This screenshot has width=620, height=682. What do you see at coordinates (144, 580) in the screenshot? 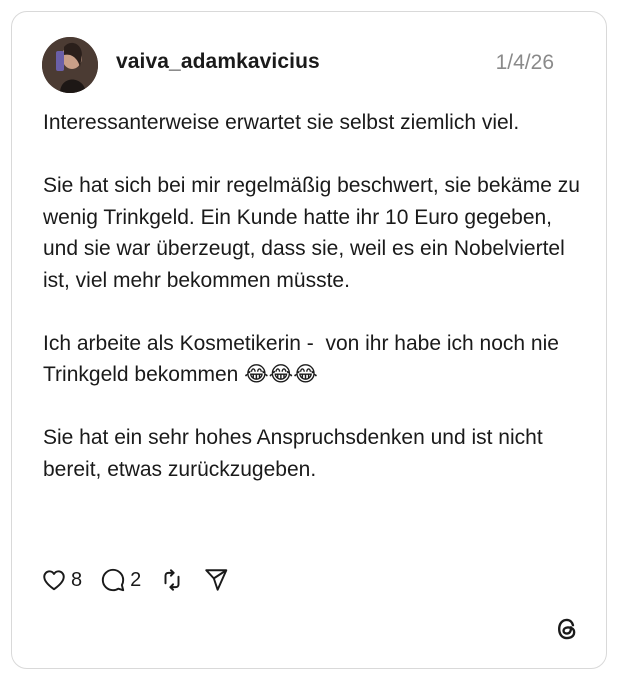
I see `action-bar: 8 2` at bounding box center [144, 580].